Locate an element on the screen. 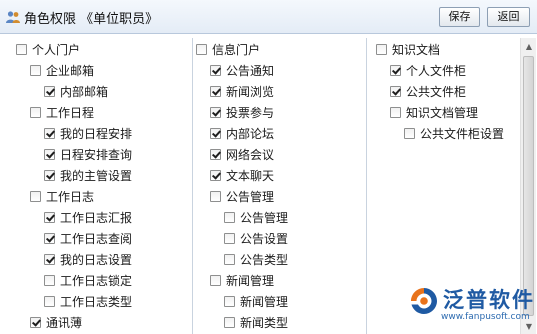 This screenshot has height=334, width=537. permission-item: 日程安排查询 is located at coordinates (88, 154).